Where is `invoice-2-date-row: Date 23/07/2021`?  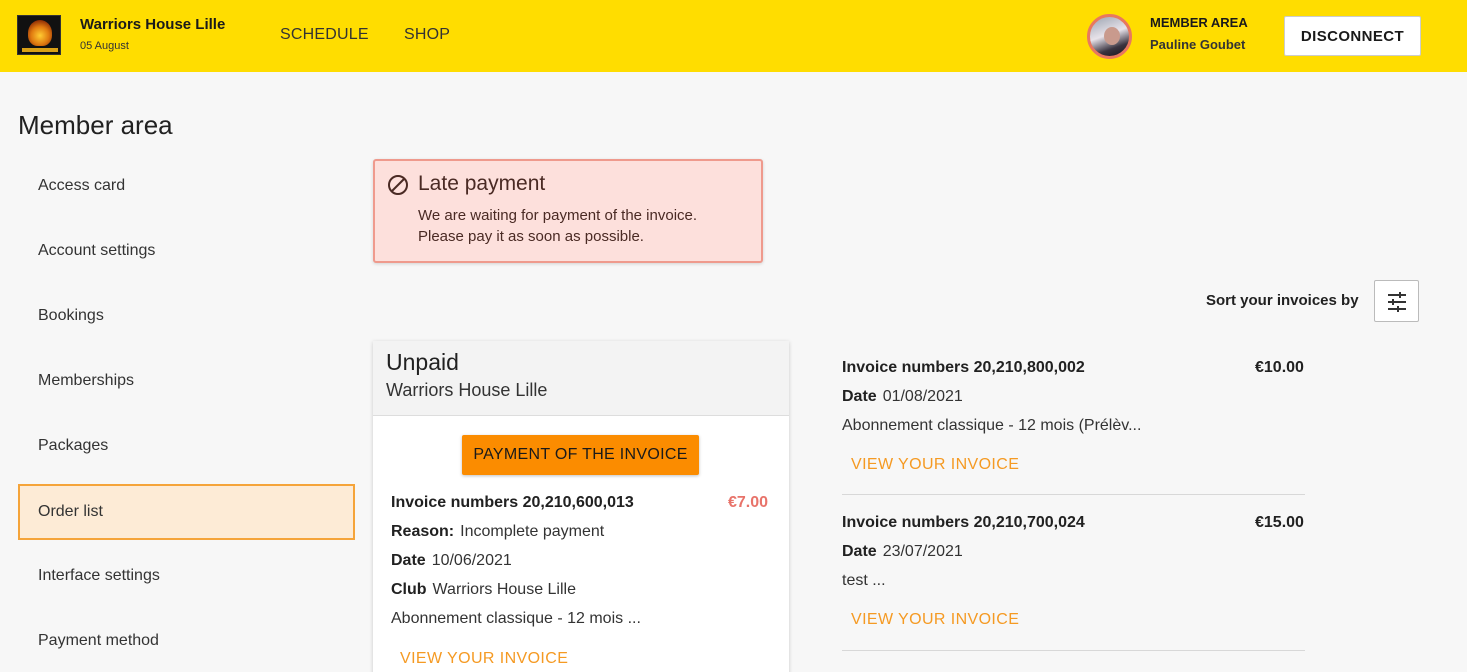 invoice-2-date-row: Date 23/07/2021 is located at coordinates (902, 552).